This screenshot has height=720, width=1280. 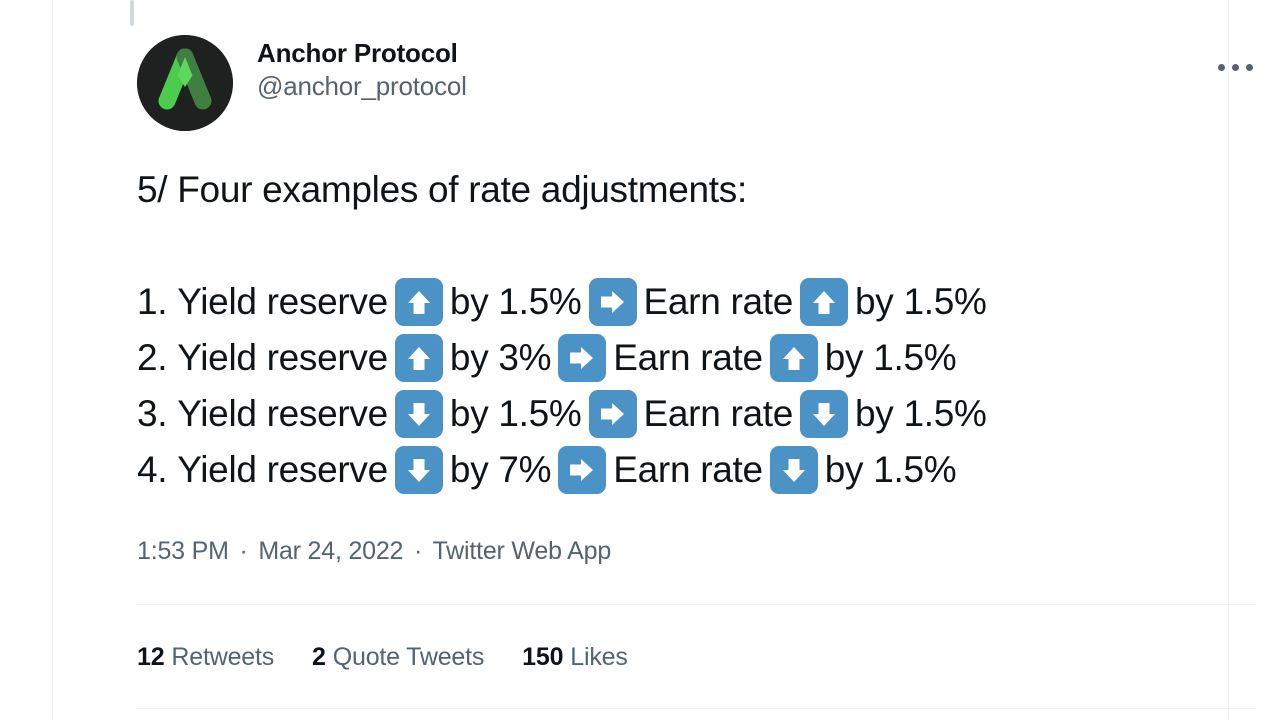 What do you see at coordinates (362, 70) in the screenshot?
I see `author-block: Anchor Protocol @anchor_protocol` at bounding box center [362, 70].